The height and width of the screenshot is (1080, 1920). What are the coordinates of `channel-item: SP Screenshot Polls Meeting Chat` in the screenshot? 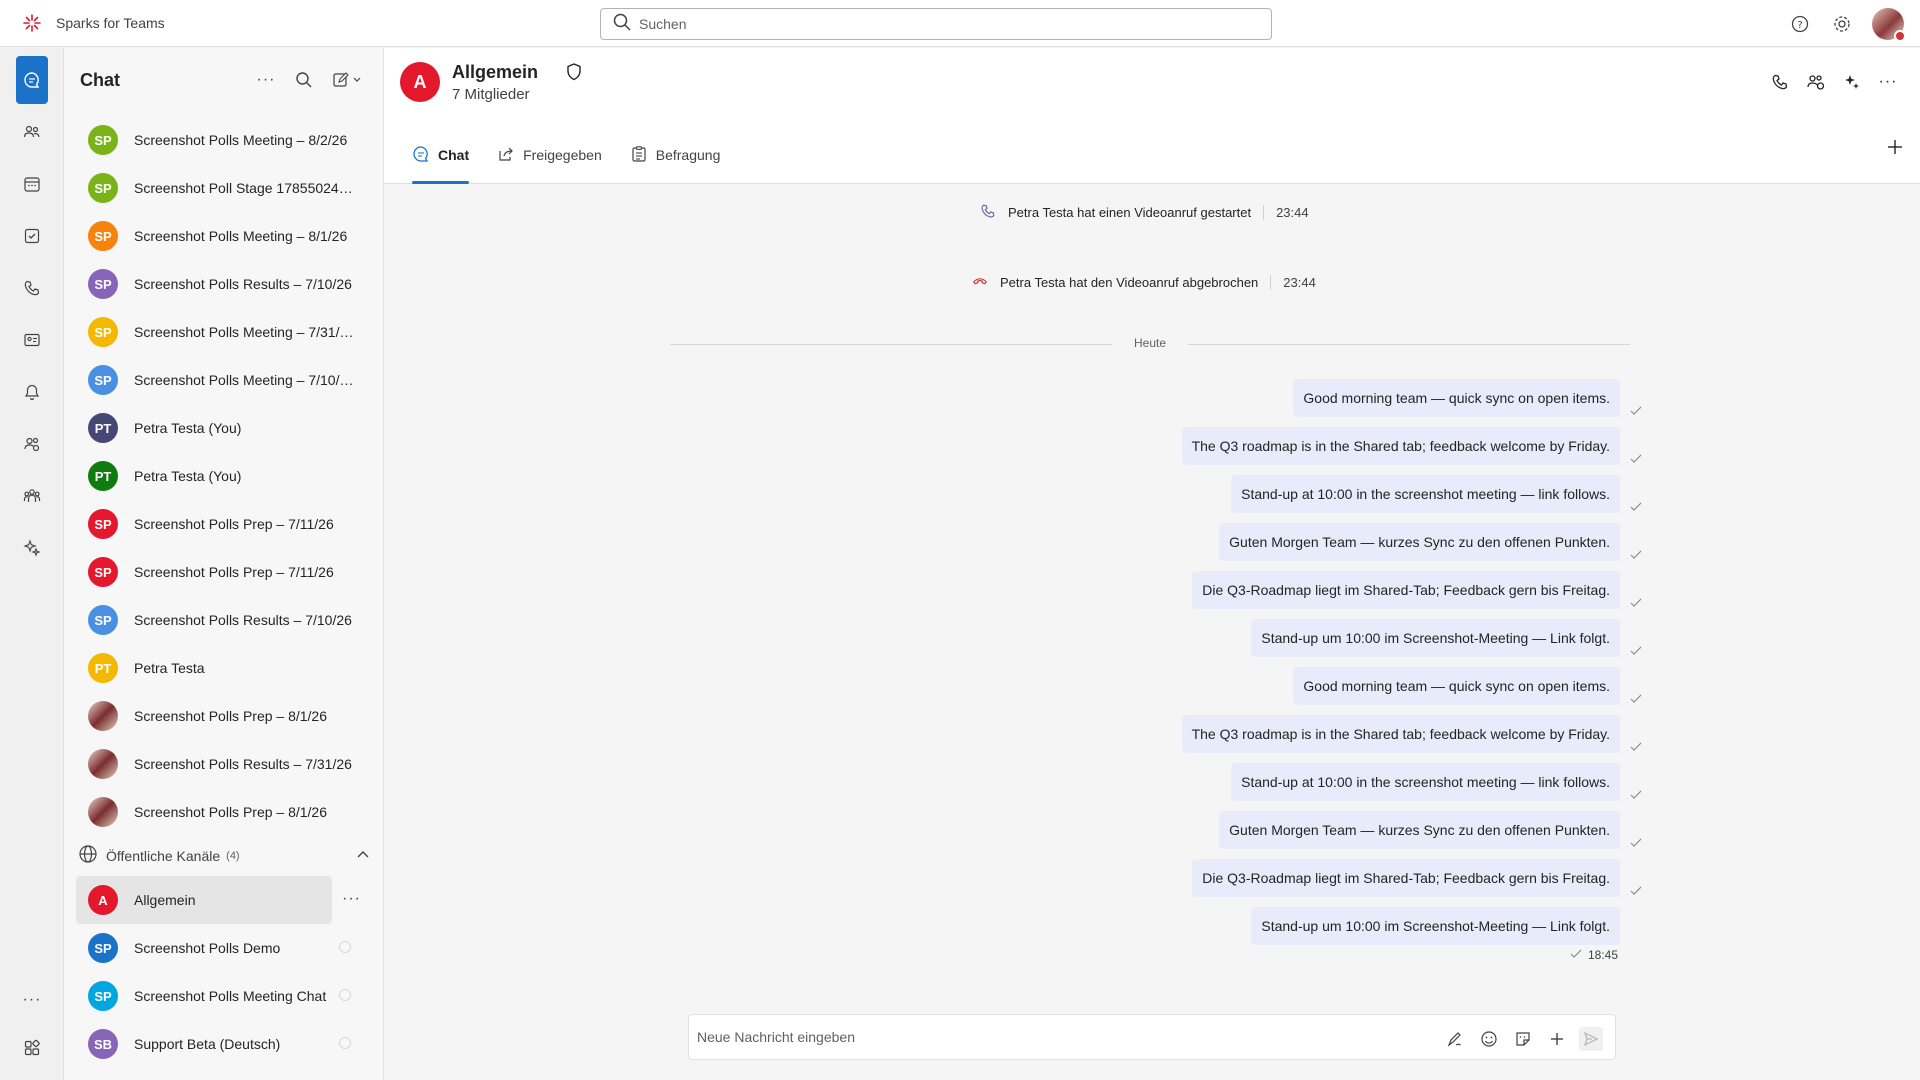 It's located at (224, 996).